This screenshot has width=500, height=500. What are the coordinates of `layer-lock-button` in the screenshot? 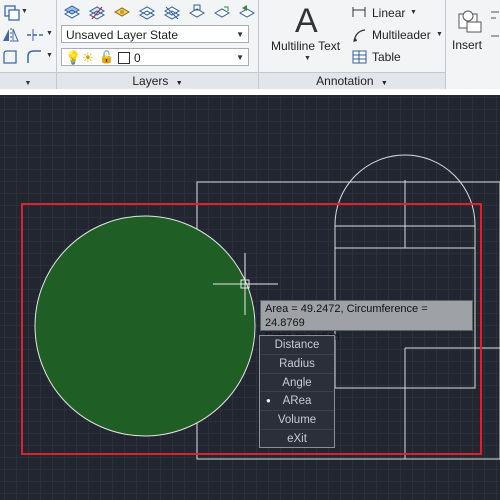 It's located at (197, 13).